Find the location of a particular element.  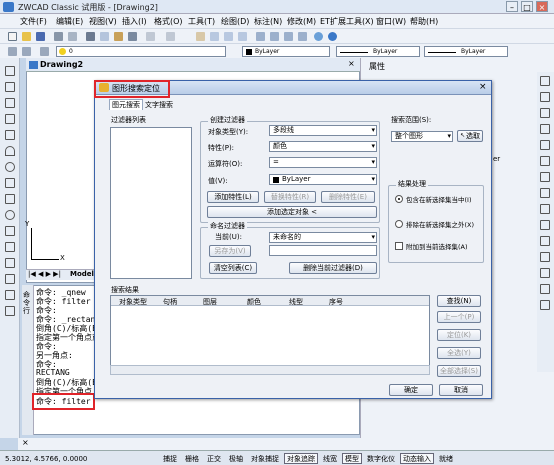

pan-icon is located at coordinates (200, 36).